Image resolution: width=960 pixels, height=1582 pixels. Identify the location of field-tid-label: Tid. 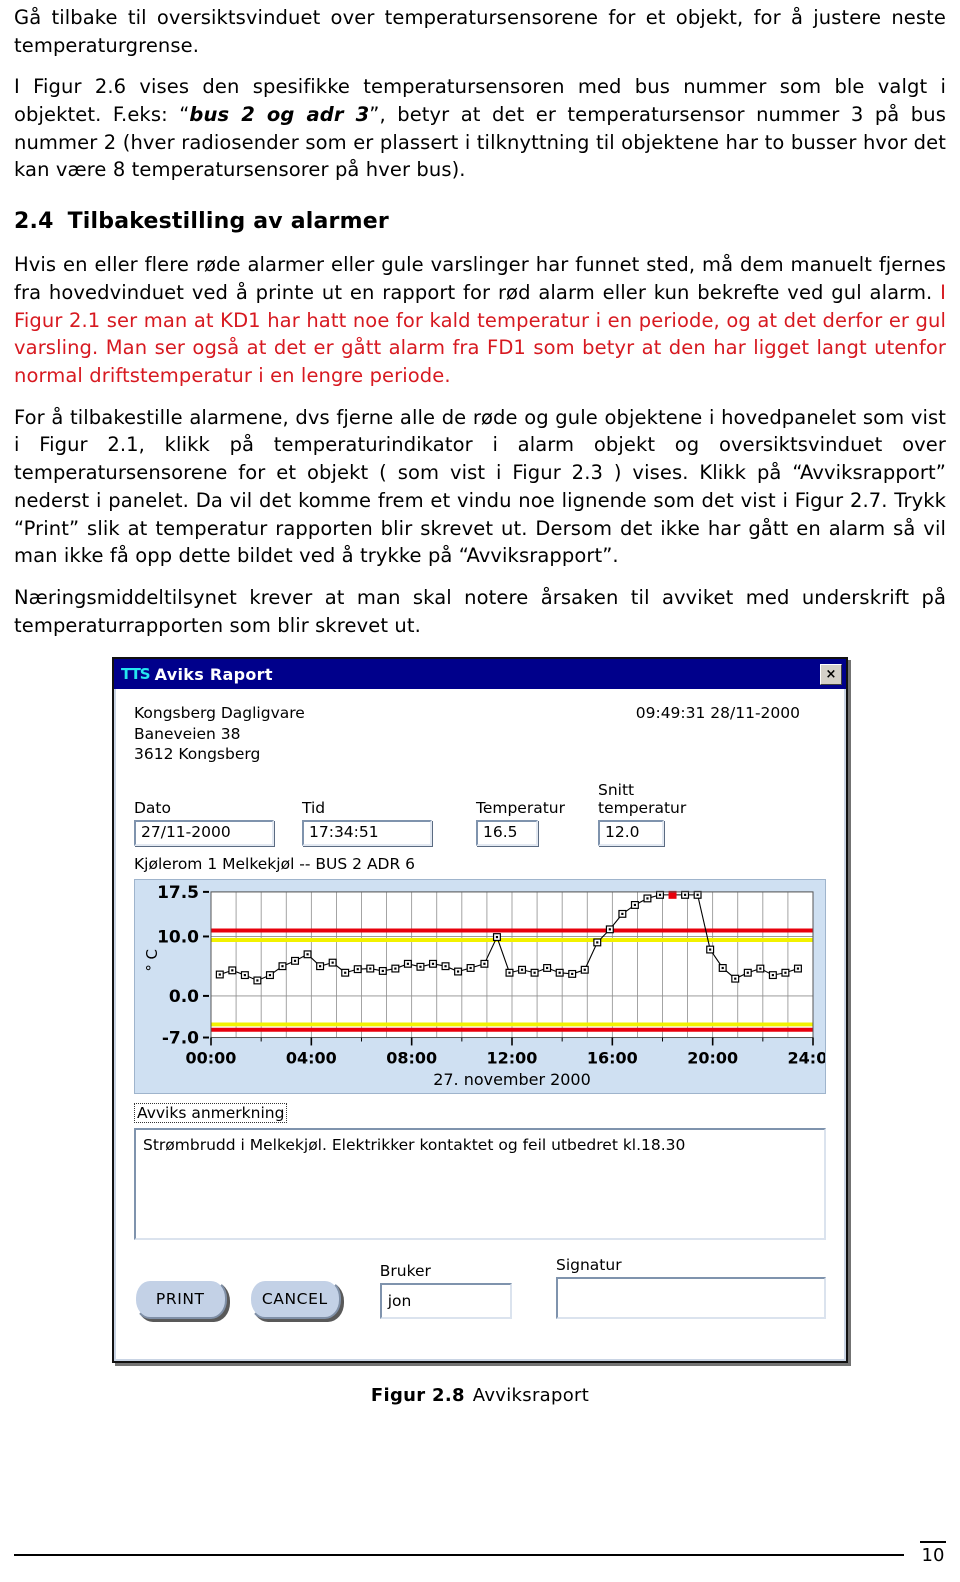
(314, 807).